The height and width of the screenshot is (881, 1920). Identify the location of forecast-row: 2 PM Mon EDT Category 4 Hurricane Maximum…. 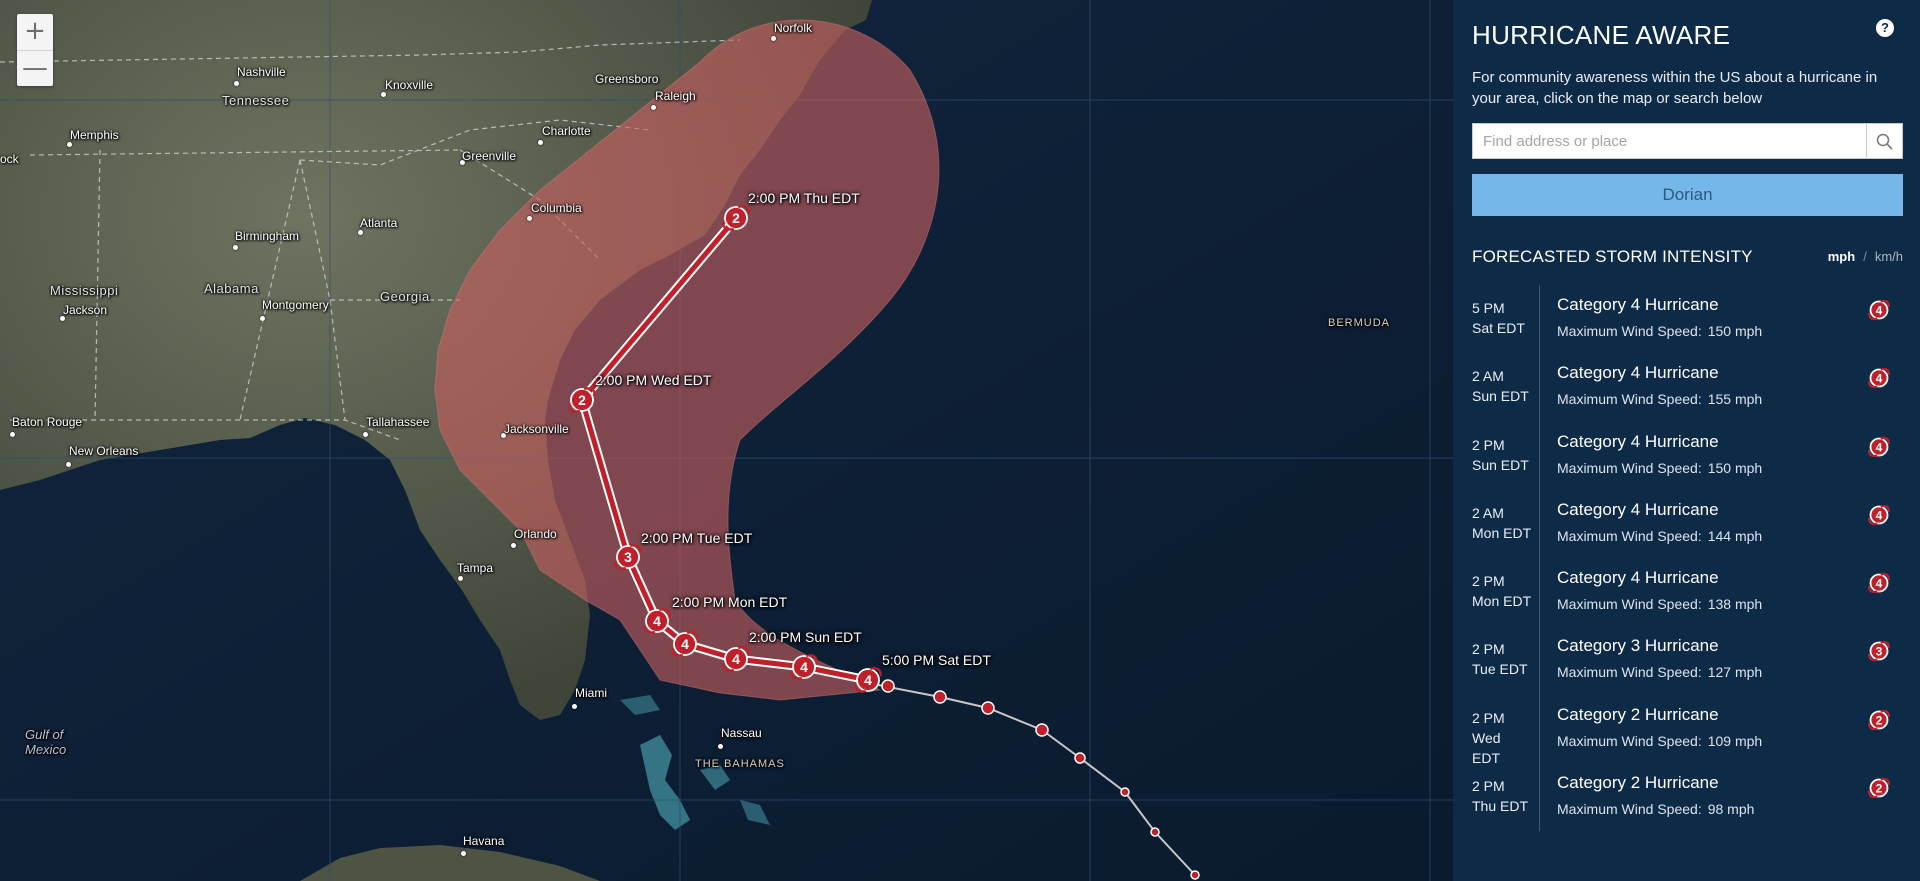
(1686, 597).